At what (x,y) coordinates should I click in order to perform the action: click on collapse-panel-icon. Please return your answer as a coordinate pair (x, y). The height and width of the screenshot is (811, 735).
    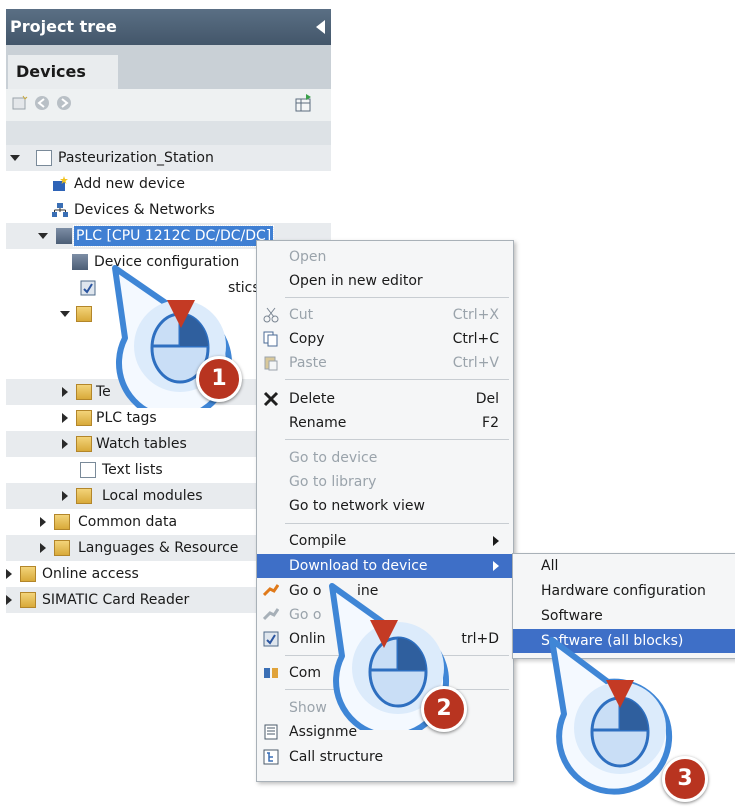
    Looking at the image, I should click on (320, 27).